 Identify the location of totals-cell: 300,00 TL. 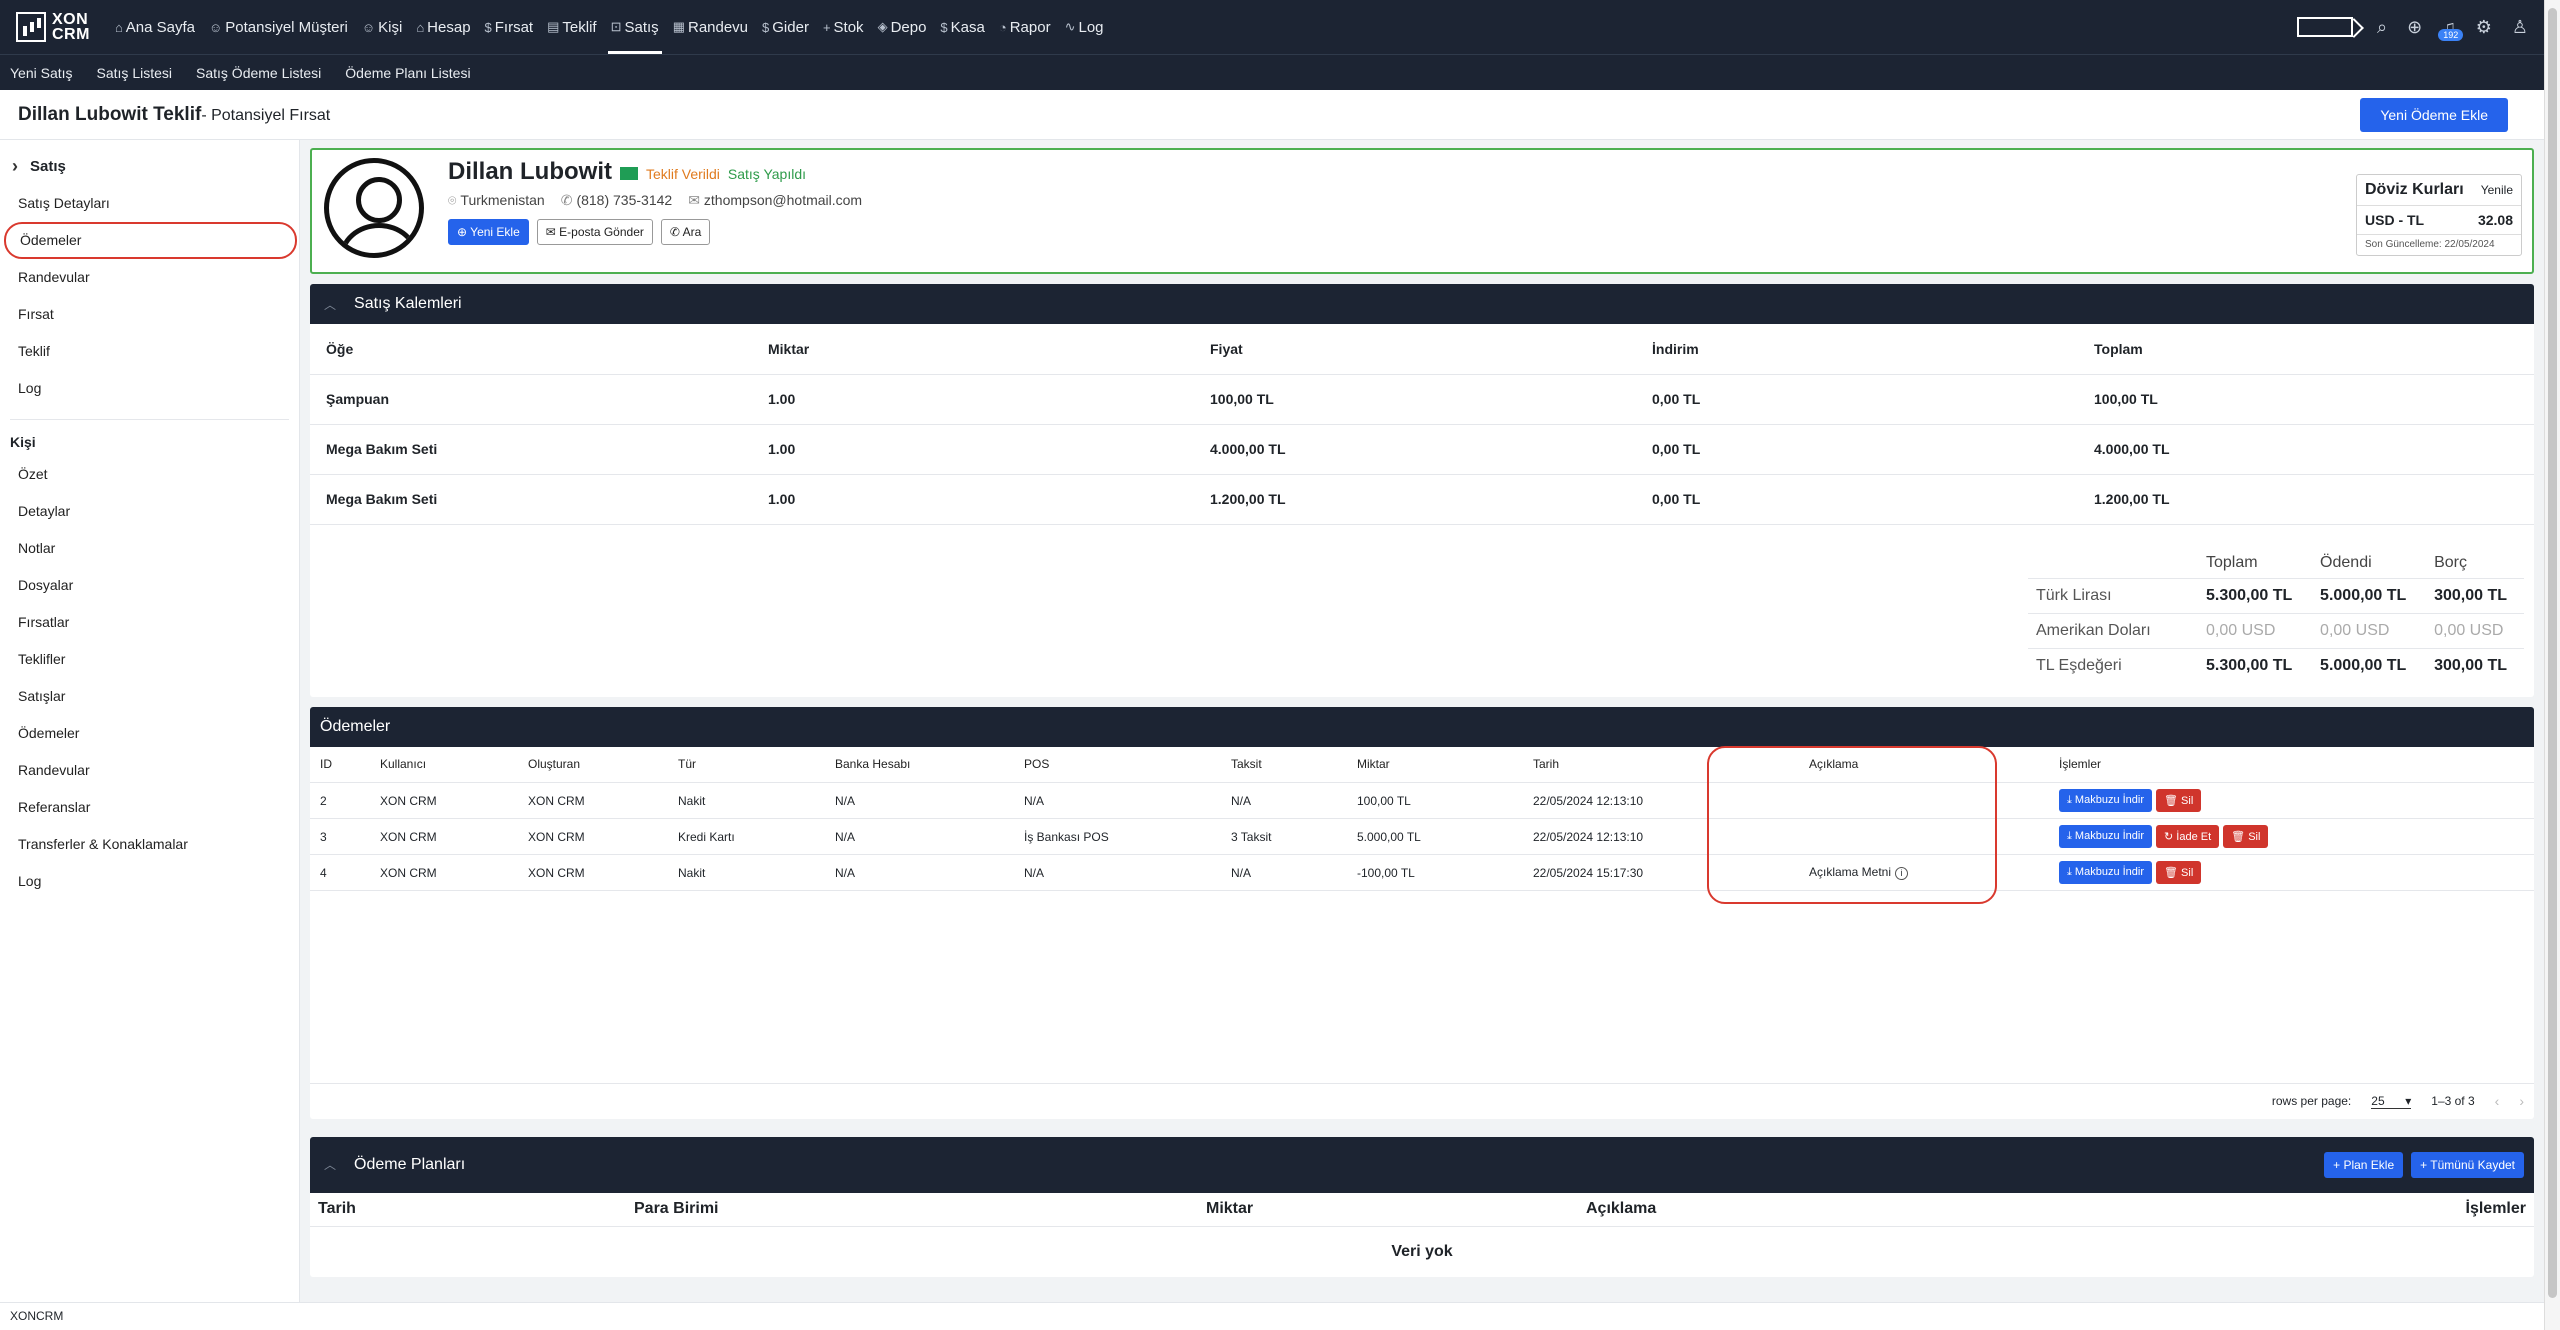
(2475, 666).